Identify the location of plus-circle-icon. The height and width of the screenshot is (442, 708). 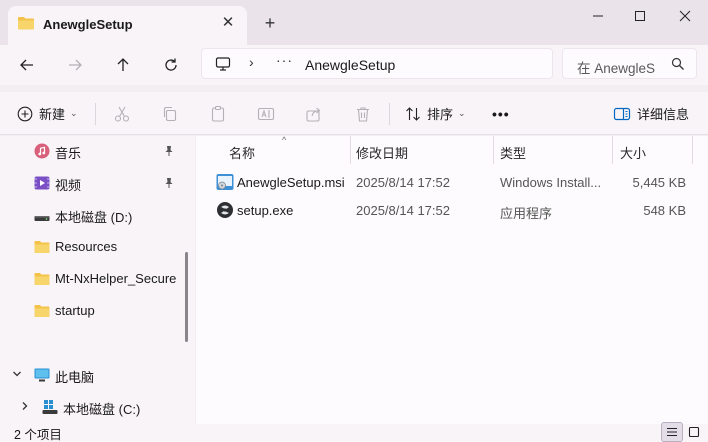
(25, 113).